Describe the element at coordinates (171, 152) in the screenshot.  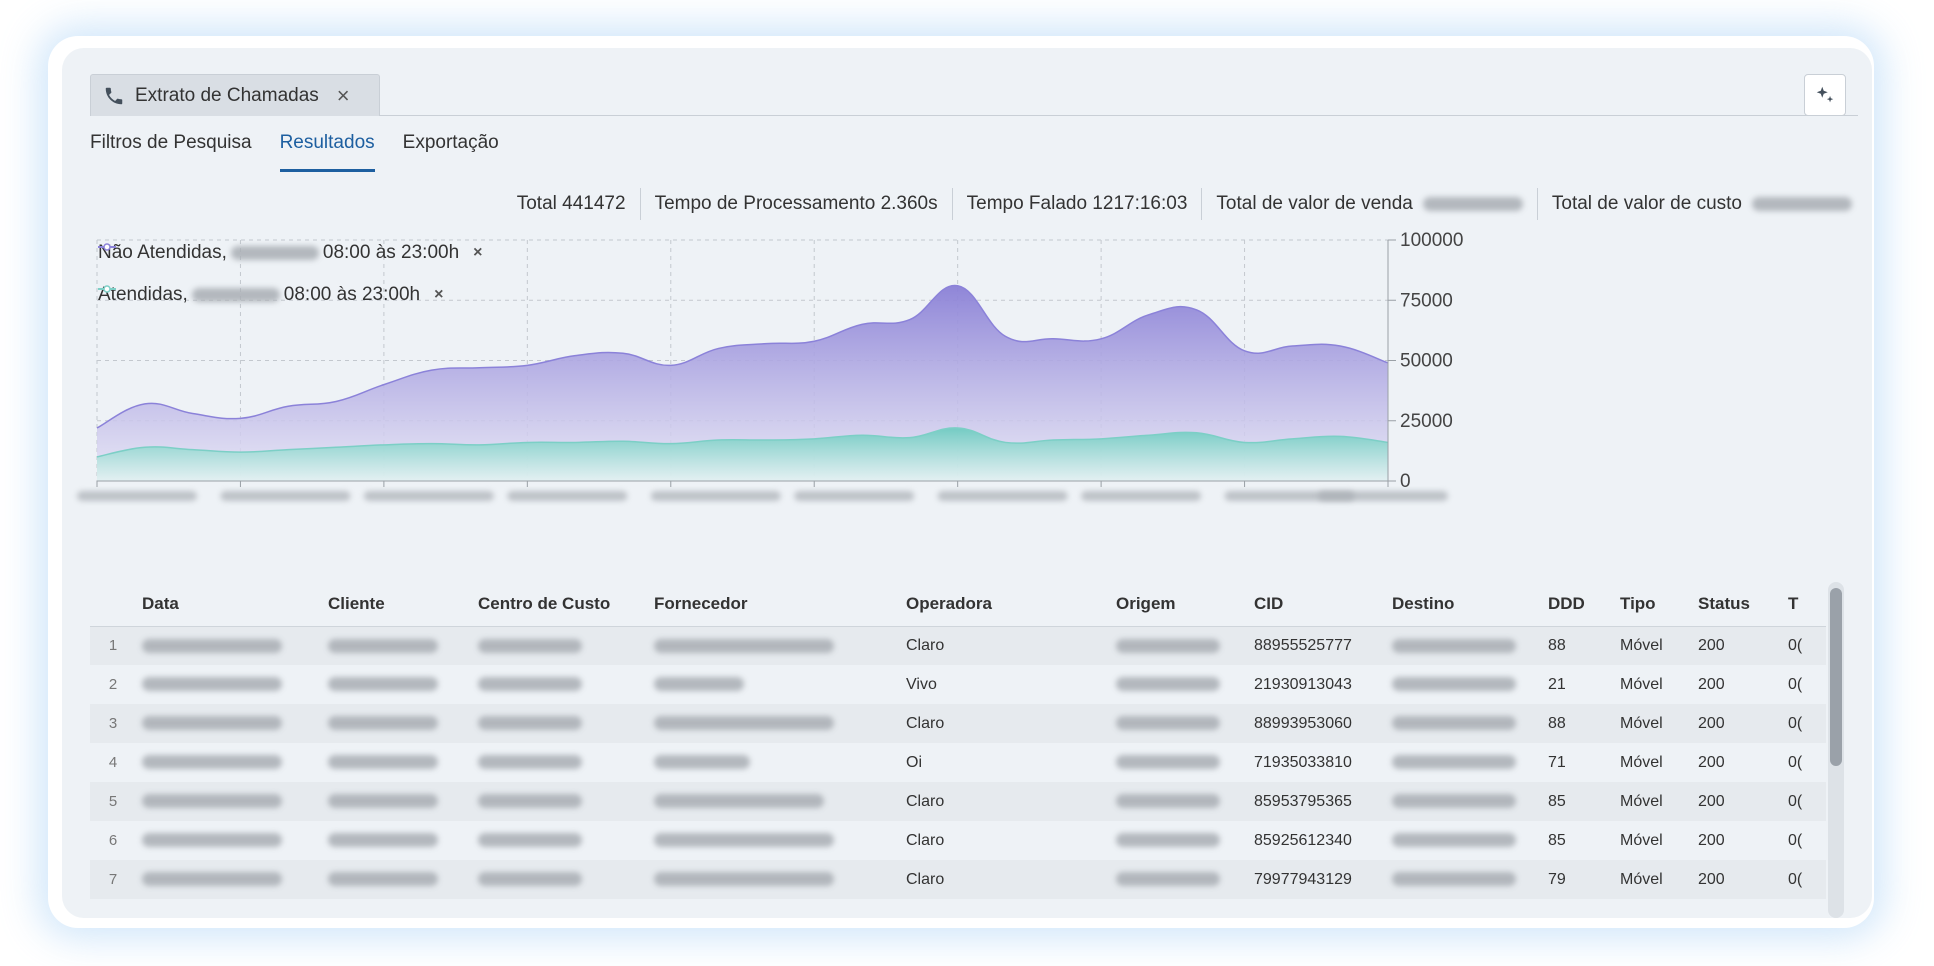
I see `tab-filtros-de-pesquisa: Filtros de Pesquisa` at that location.